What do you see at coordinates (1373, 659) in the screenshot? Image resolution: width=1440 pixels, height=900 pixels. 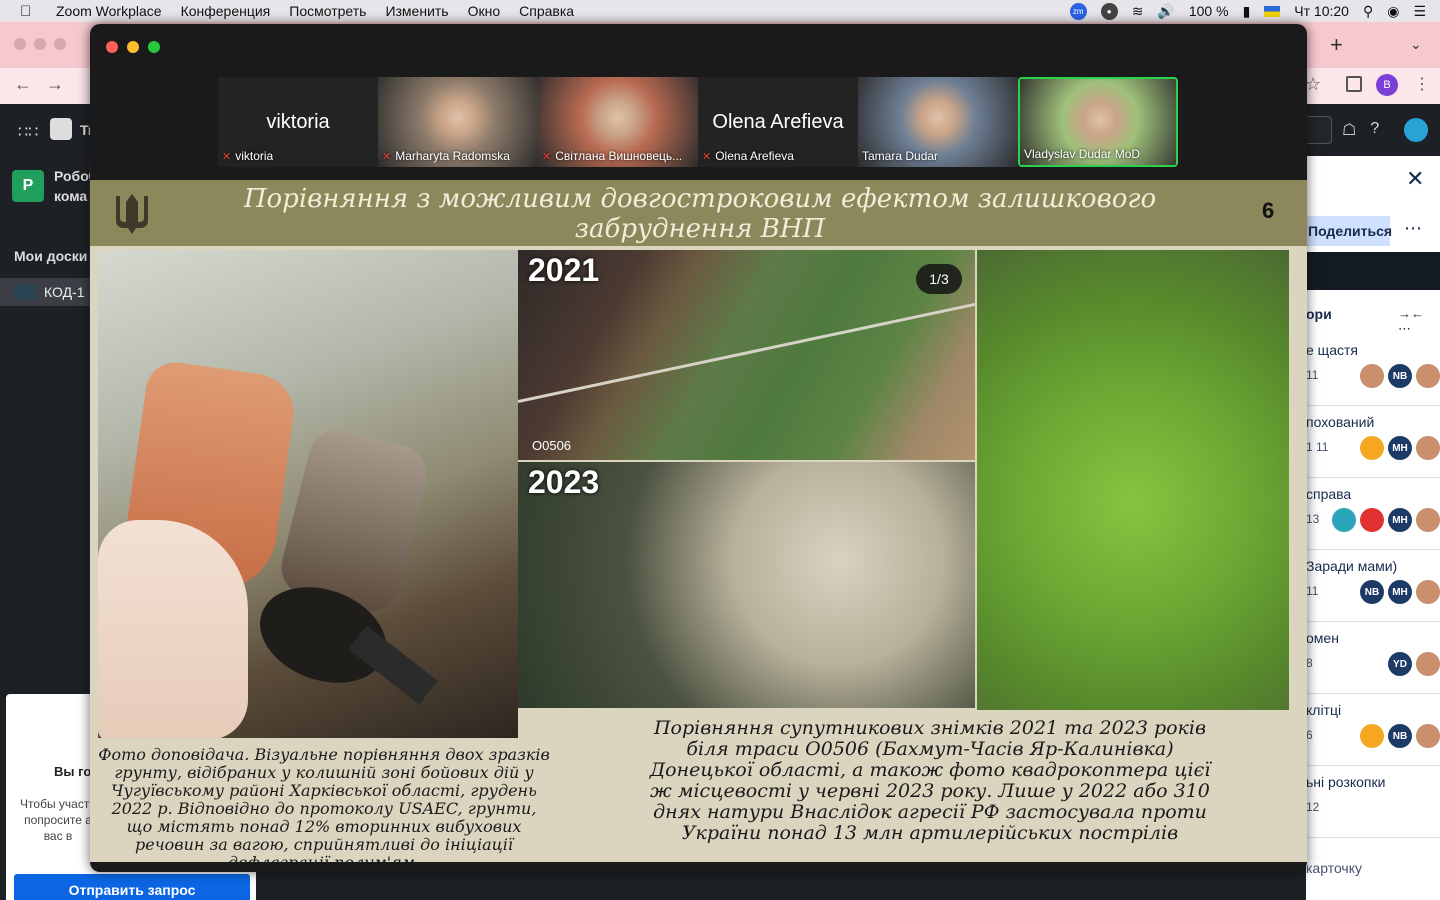 I see `trello-card: омен 8 YD` at bounding box center [1373, 659].